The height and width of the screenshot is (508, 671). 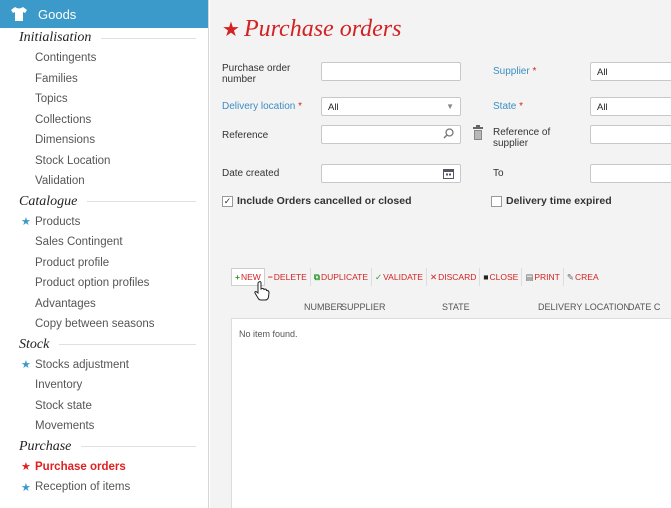 I want to click on sidebar-item-contingents: Contingents, so click(x=104, y=58).